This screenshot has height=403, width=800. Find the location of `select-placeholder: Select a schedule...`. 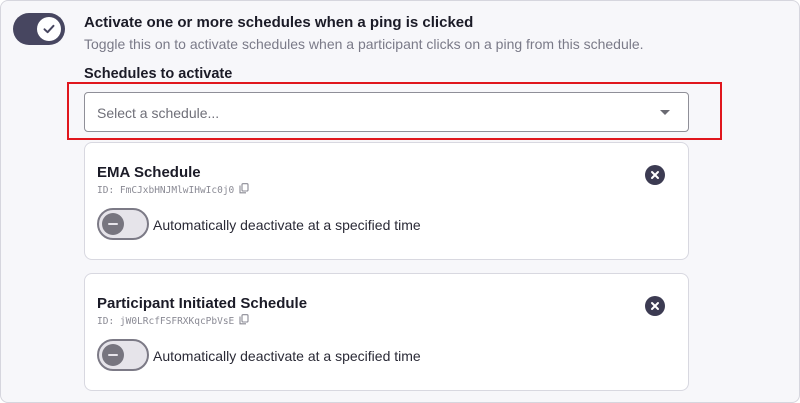

select-placeholder: Select a schedule... is located at coordinates (158, 113).